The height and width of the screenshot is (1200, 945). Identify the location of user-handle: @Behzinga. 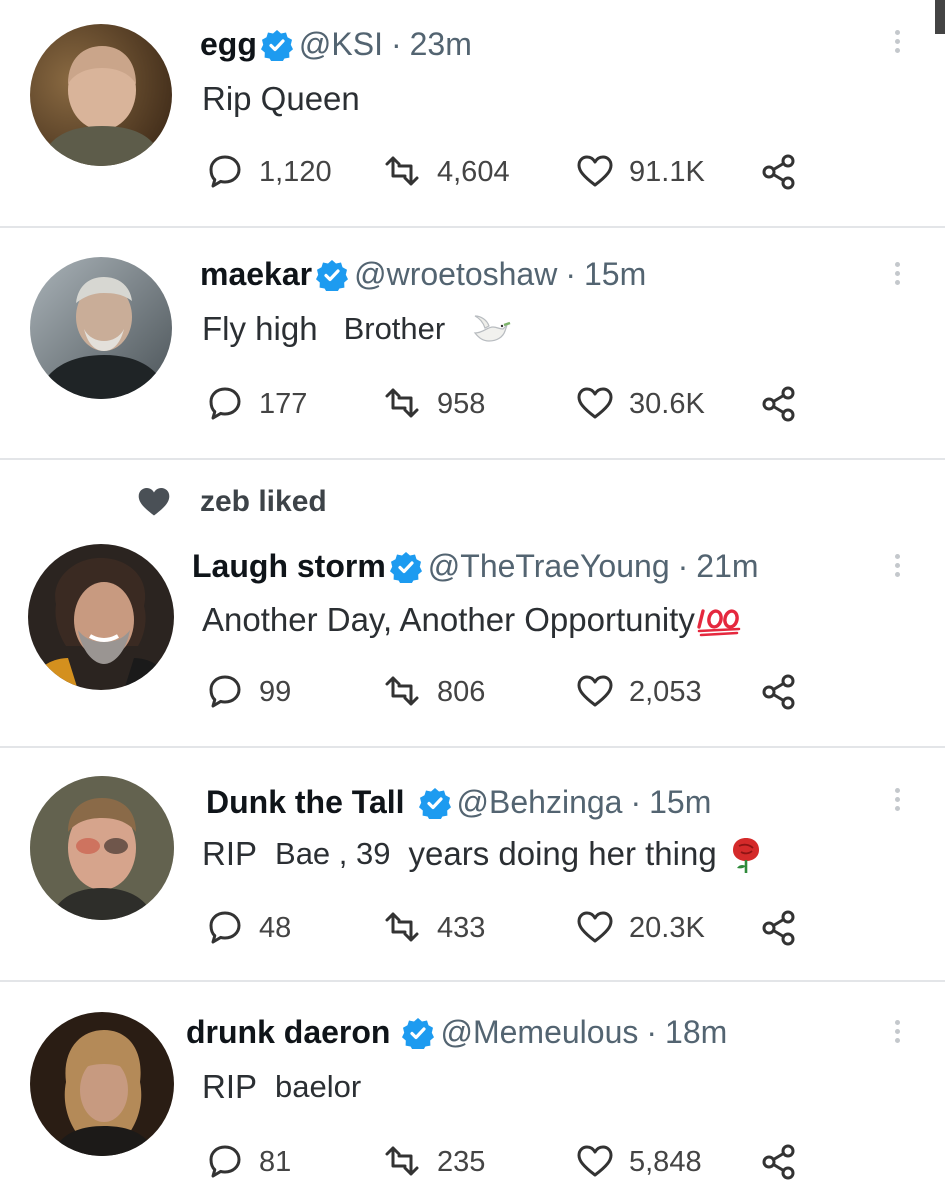
(540, 802).